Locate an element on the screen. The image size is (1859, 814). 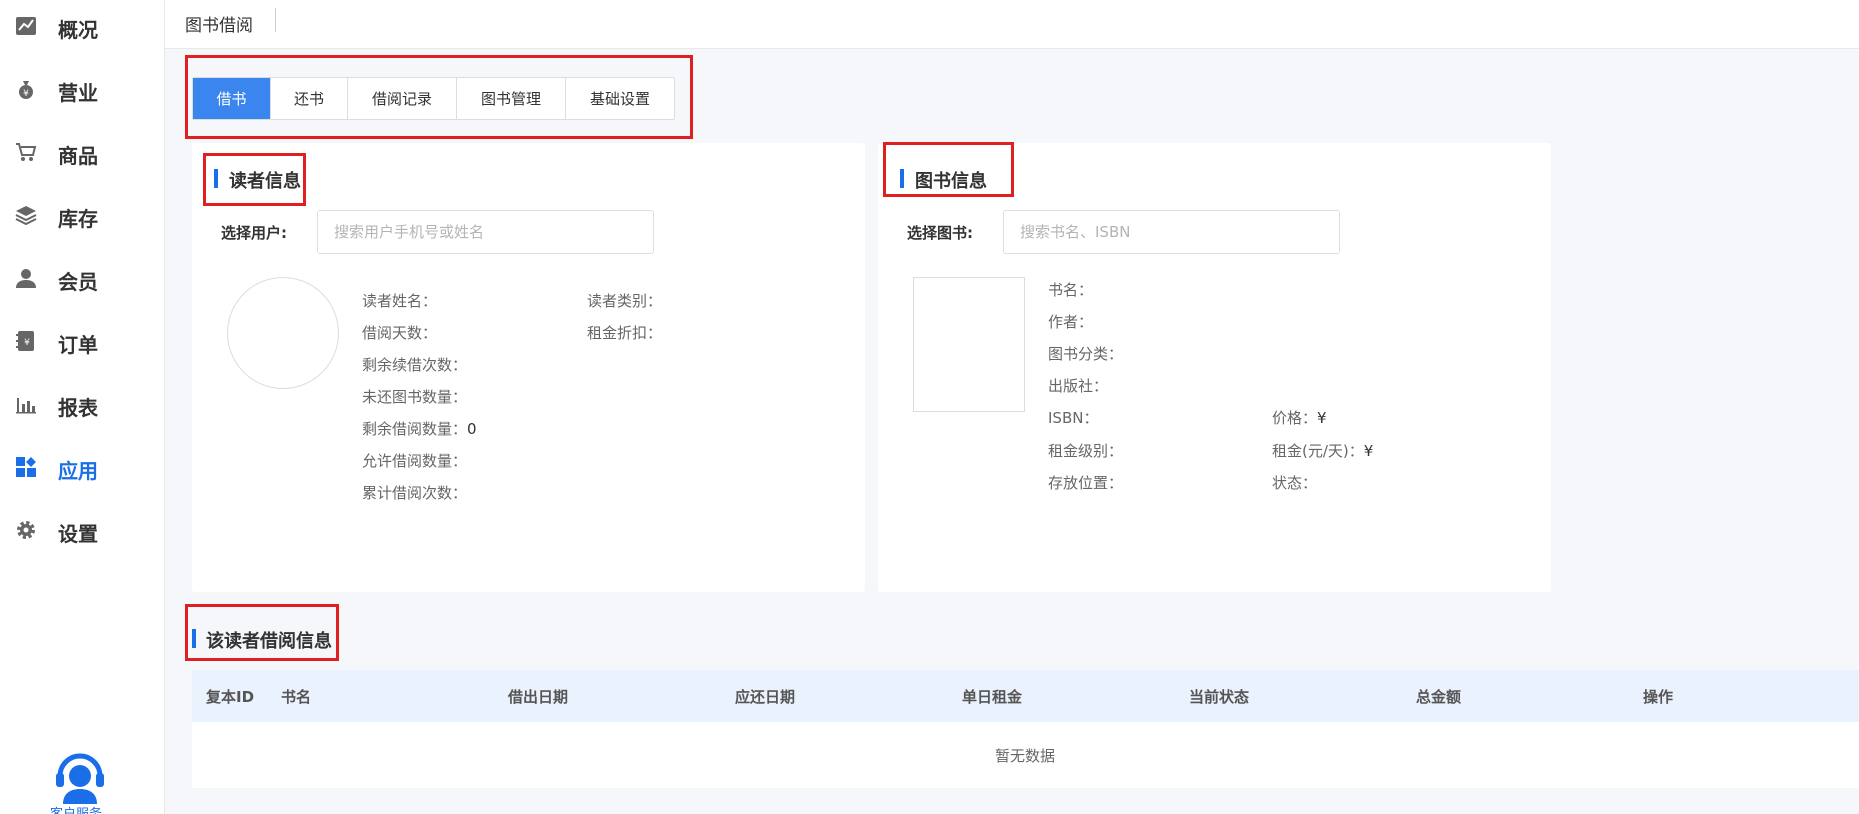
empty-data-text: 暂无数据 is located at coordinates (1025, 756).